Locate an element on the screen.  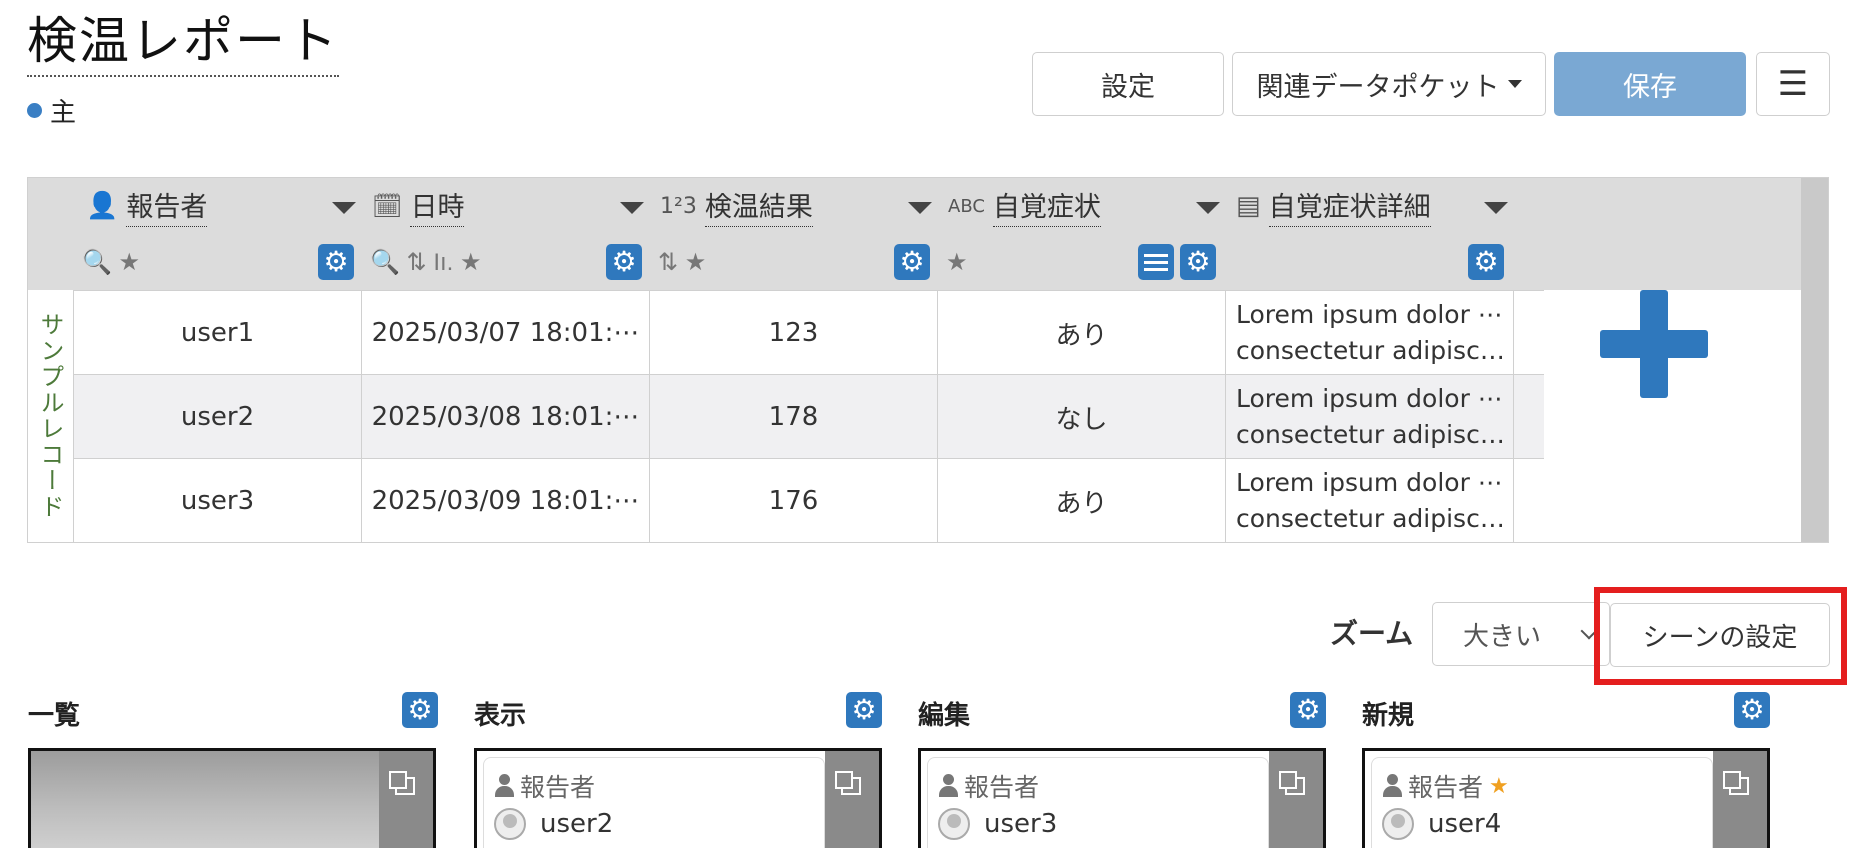
column-header-symptom-detail: ▤ 自覚症状詳細 is located at coordinates (1370, 206).